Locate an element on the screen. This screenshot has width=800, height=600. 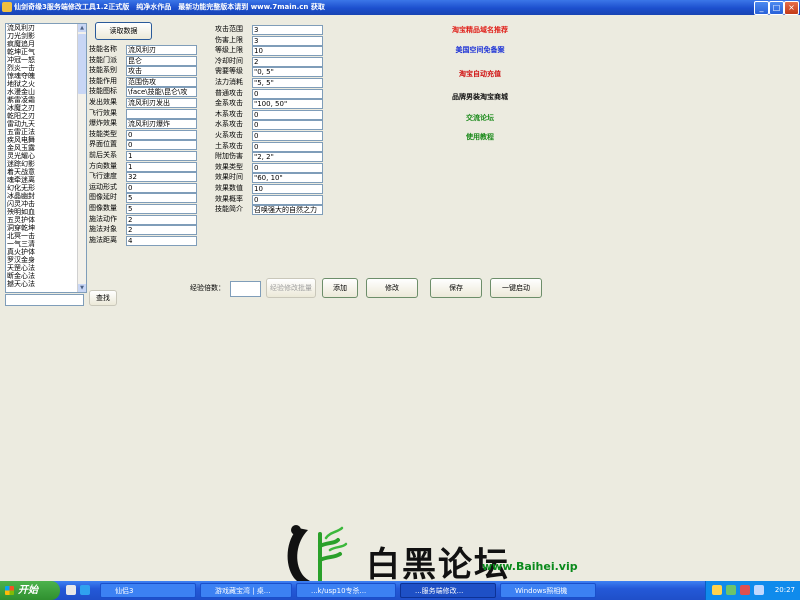
skill-list-scrollbar: ▲ ▼ is located at coordinates (81, 158).